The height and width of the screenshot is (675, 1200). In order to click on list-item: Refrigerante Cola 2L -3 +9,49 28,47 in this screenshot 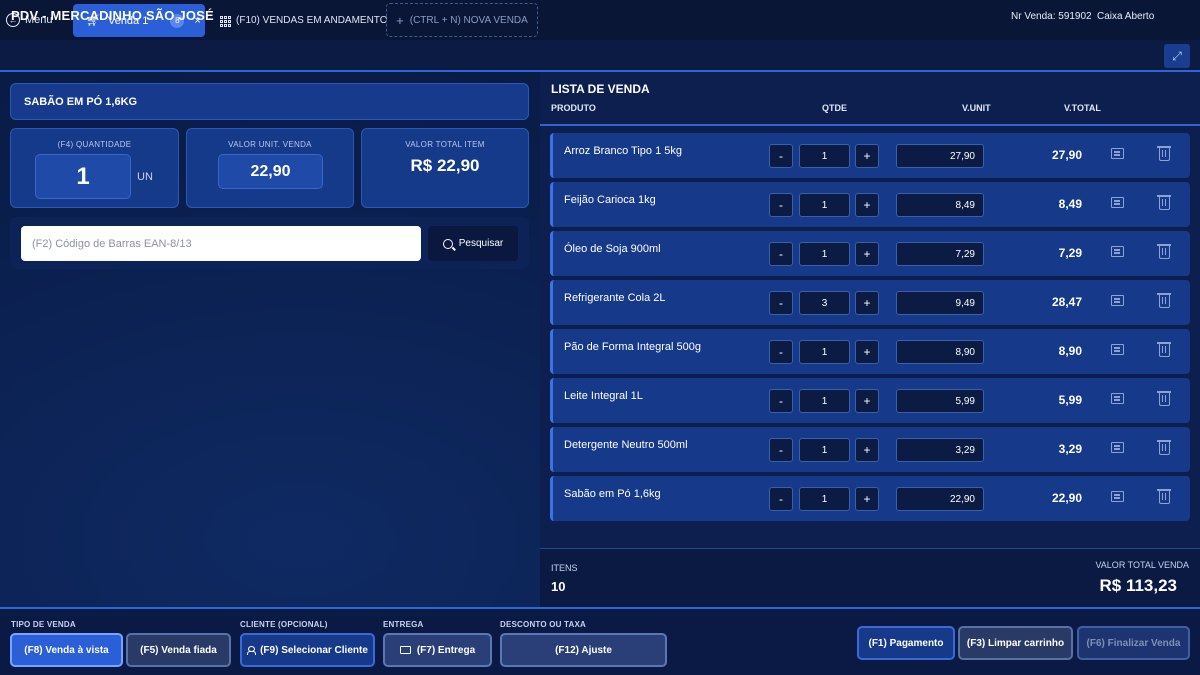, I will do `click(870, 302)`.